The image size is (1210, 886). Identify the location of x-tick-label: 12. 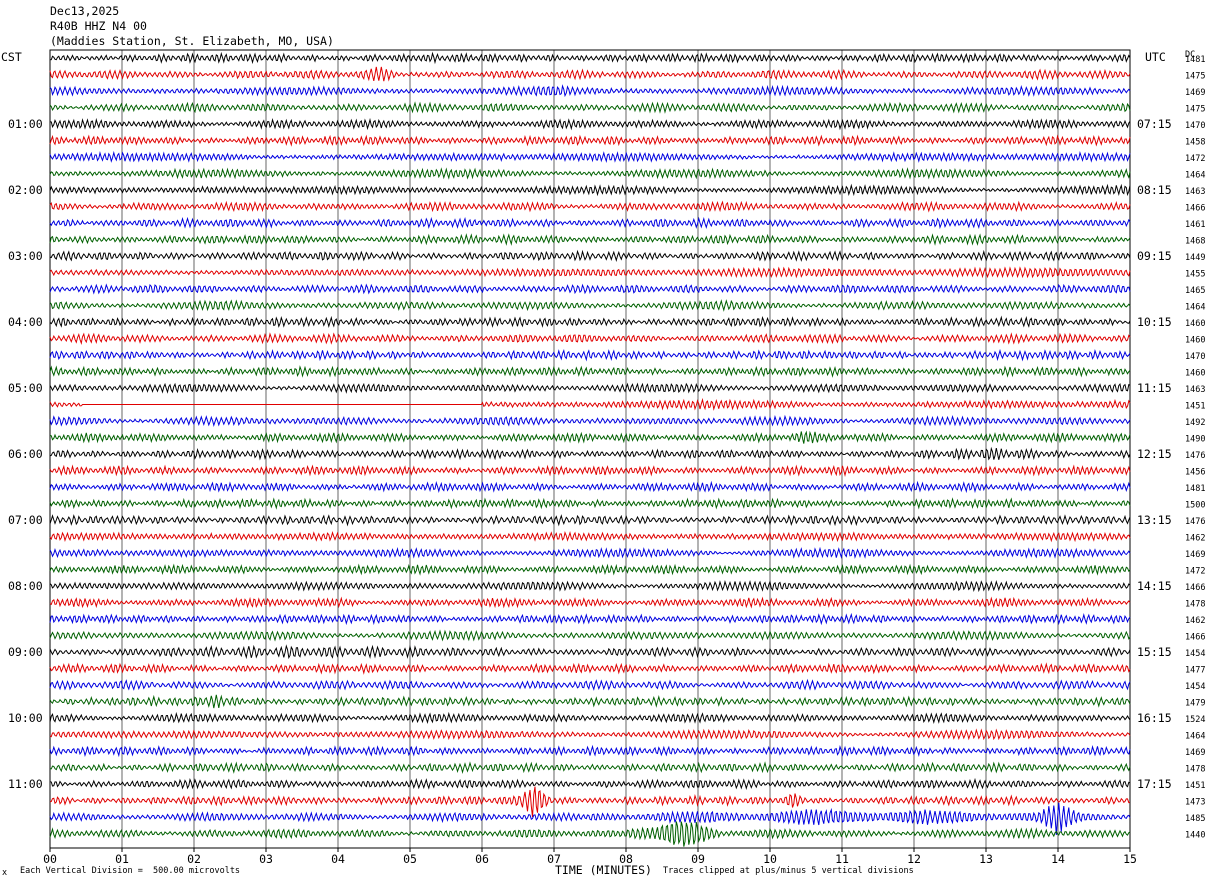
(914, 859).